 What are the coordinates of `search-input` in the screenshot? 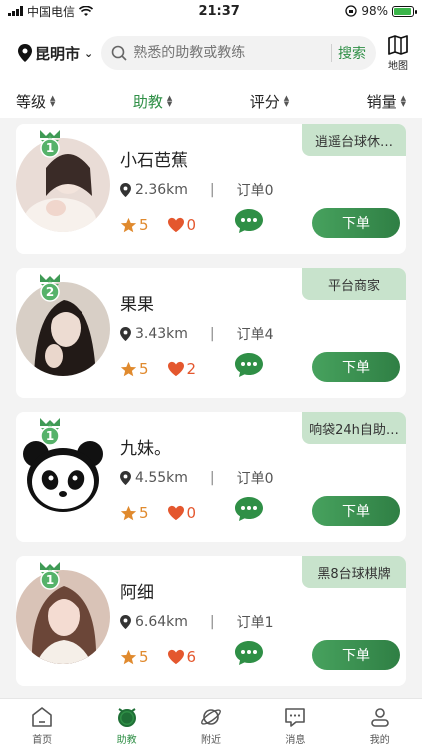 It's located at (229, 53).